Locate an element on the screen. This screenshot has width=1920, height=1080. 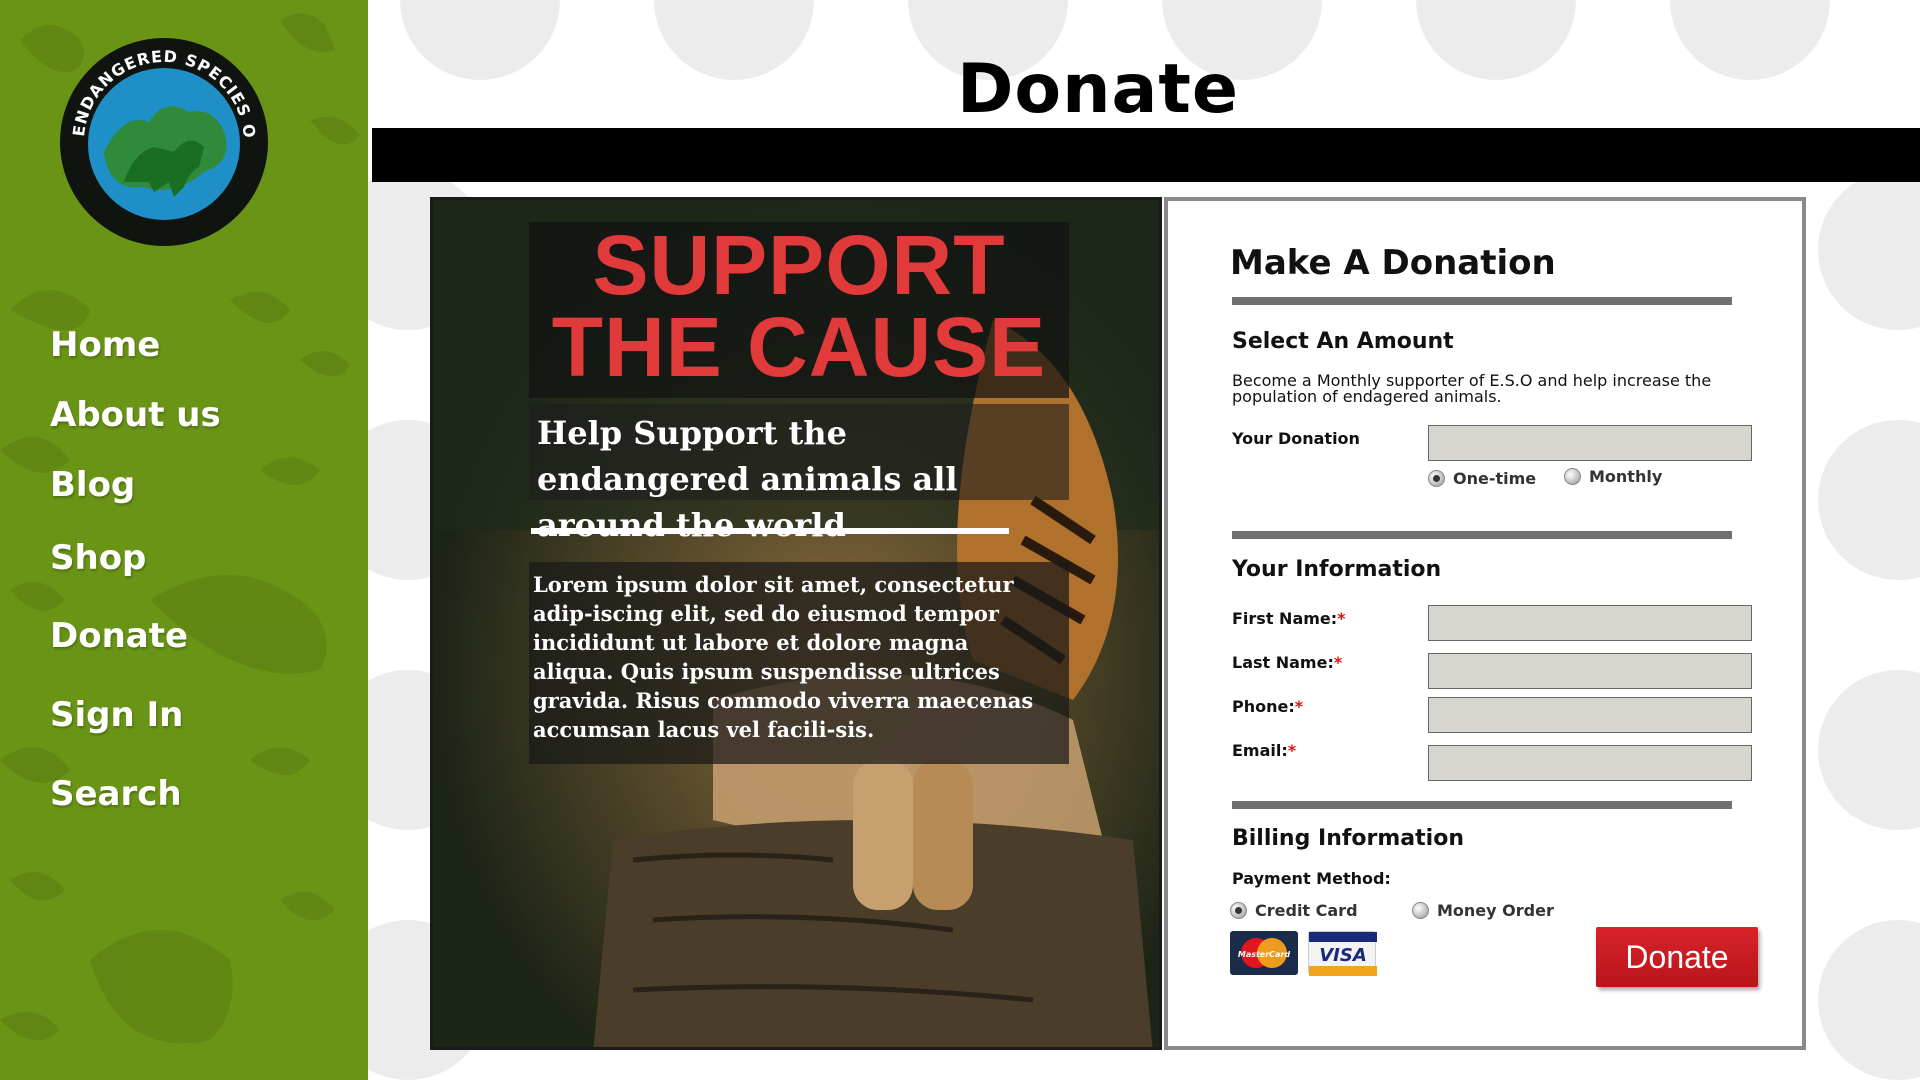
payment-method-label: Payment Method: is located at coordinates (1311, 878).